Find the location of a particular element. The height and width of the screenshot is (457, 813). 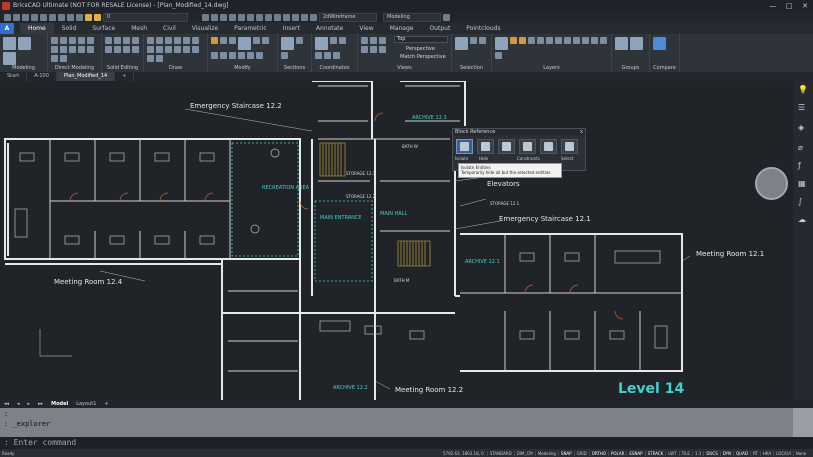

light-bulb-icon is located at coordinates (88, 17).